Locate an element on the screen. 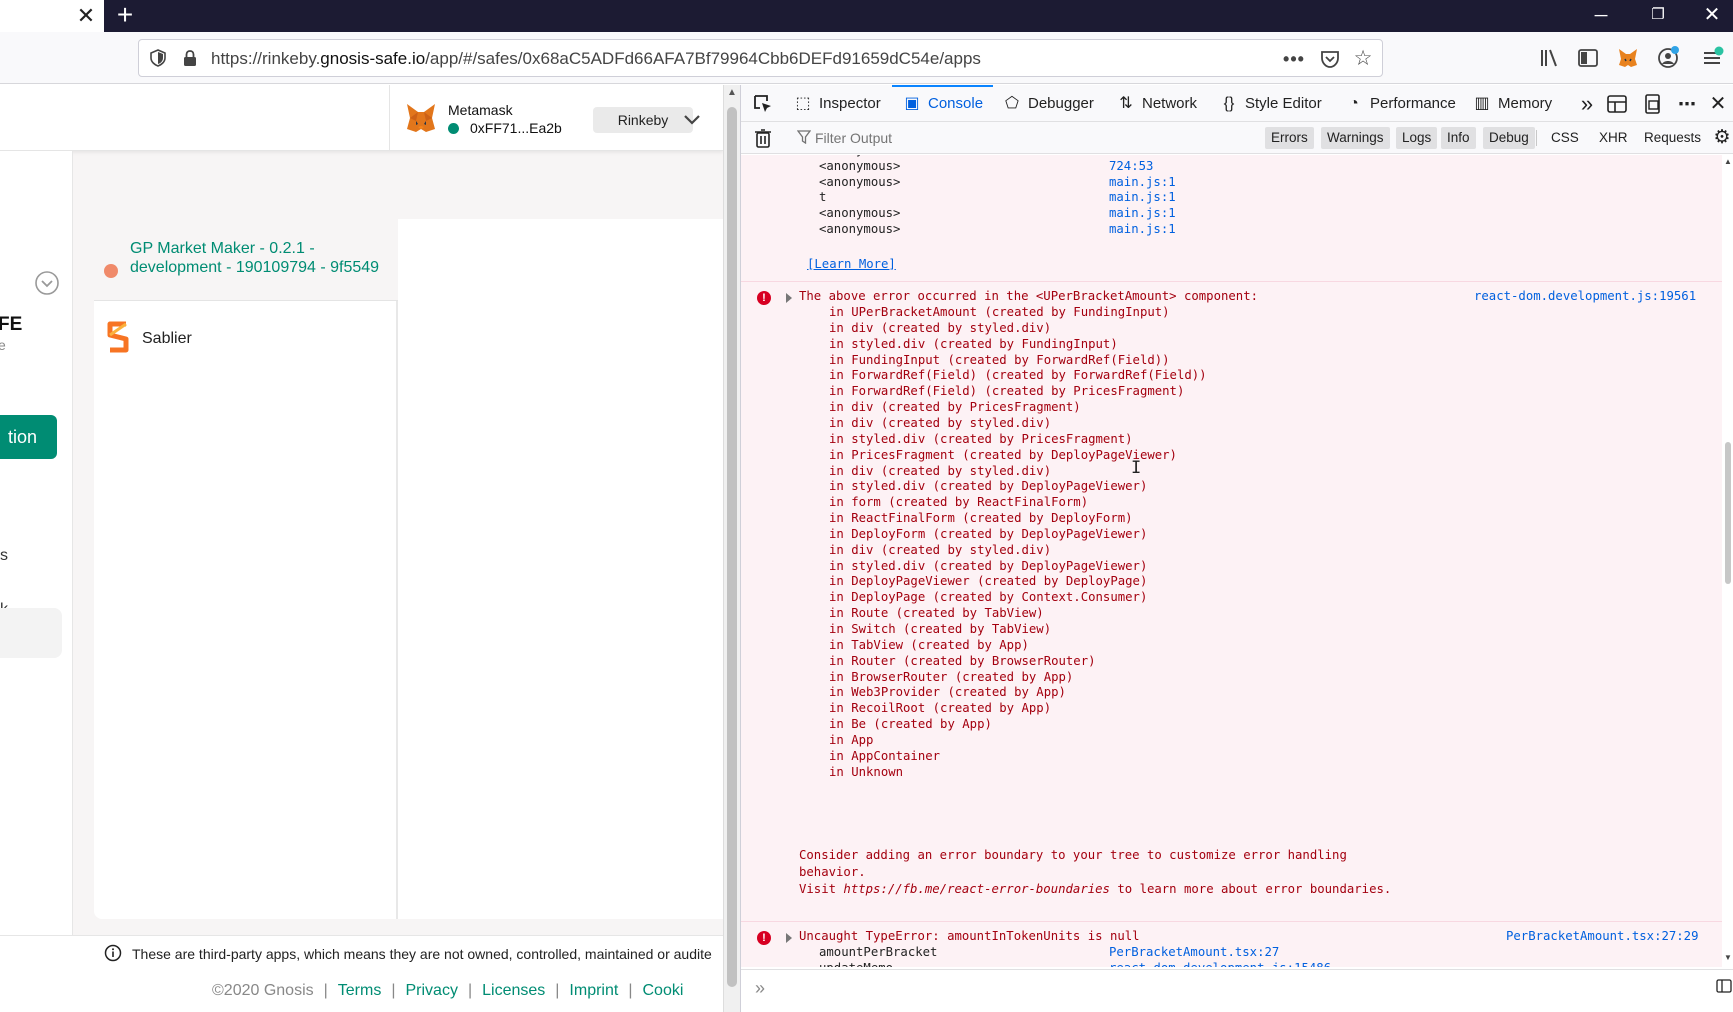 The image size is (1733, 1012). memory-icon: ▥ is located at coordinates (1482, 103).